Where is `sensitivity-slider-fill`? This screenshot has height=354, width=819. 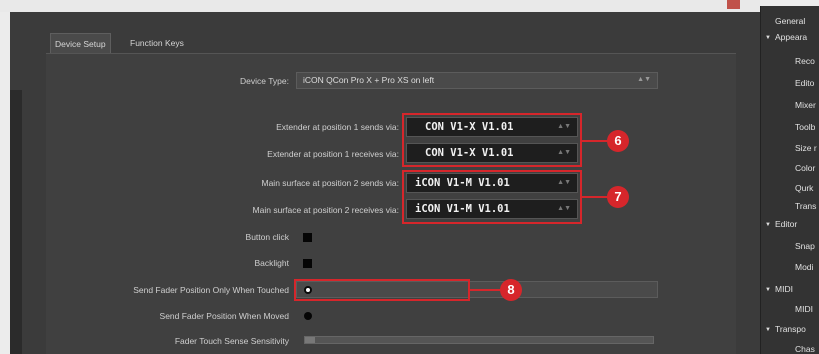 sensitivity-slider-fill is located at coordinates (310, 340).